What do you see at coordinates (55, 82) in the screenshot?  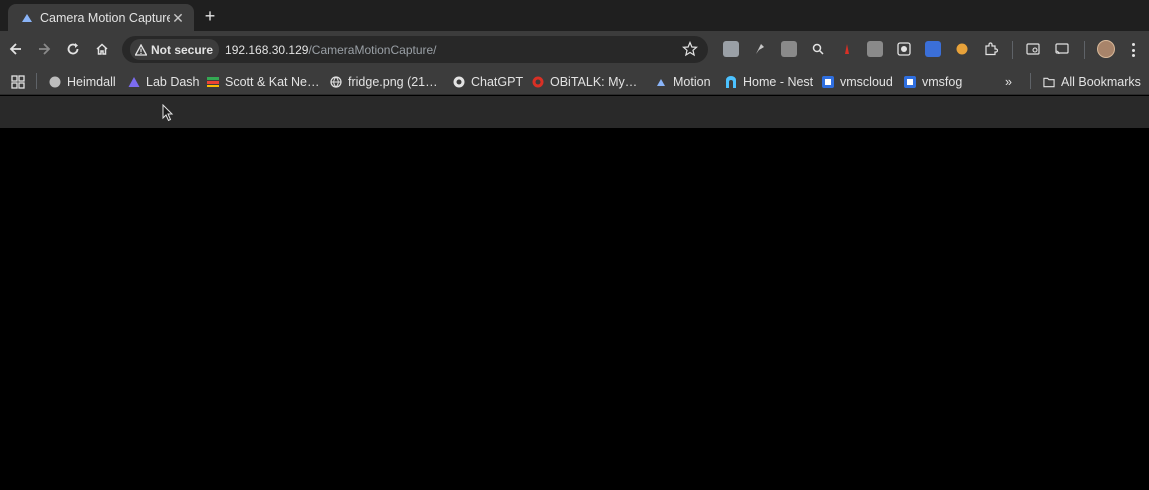 I see `heimdall-icon` at bounding box center [55, 82].